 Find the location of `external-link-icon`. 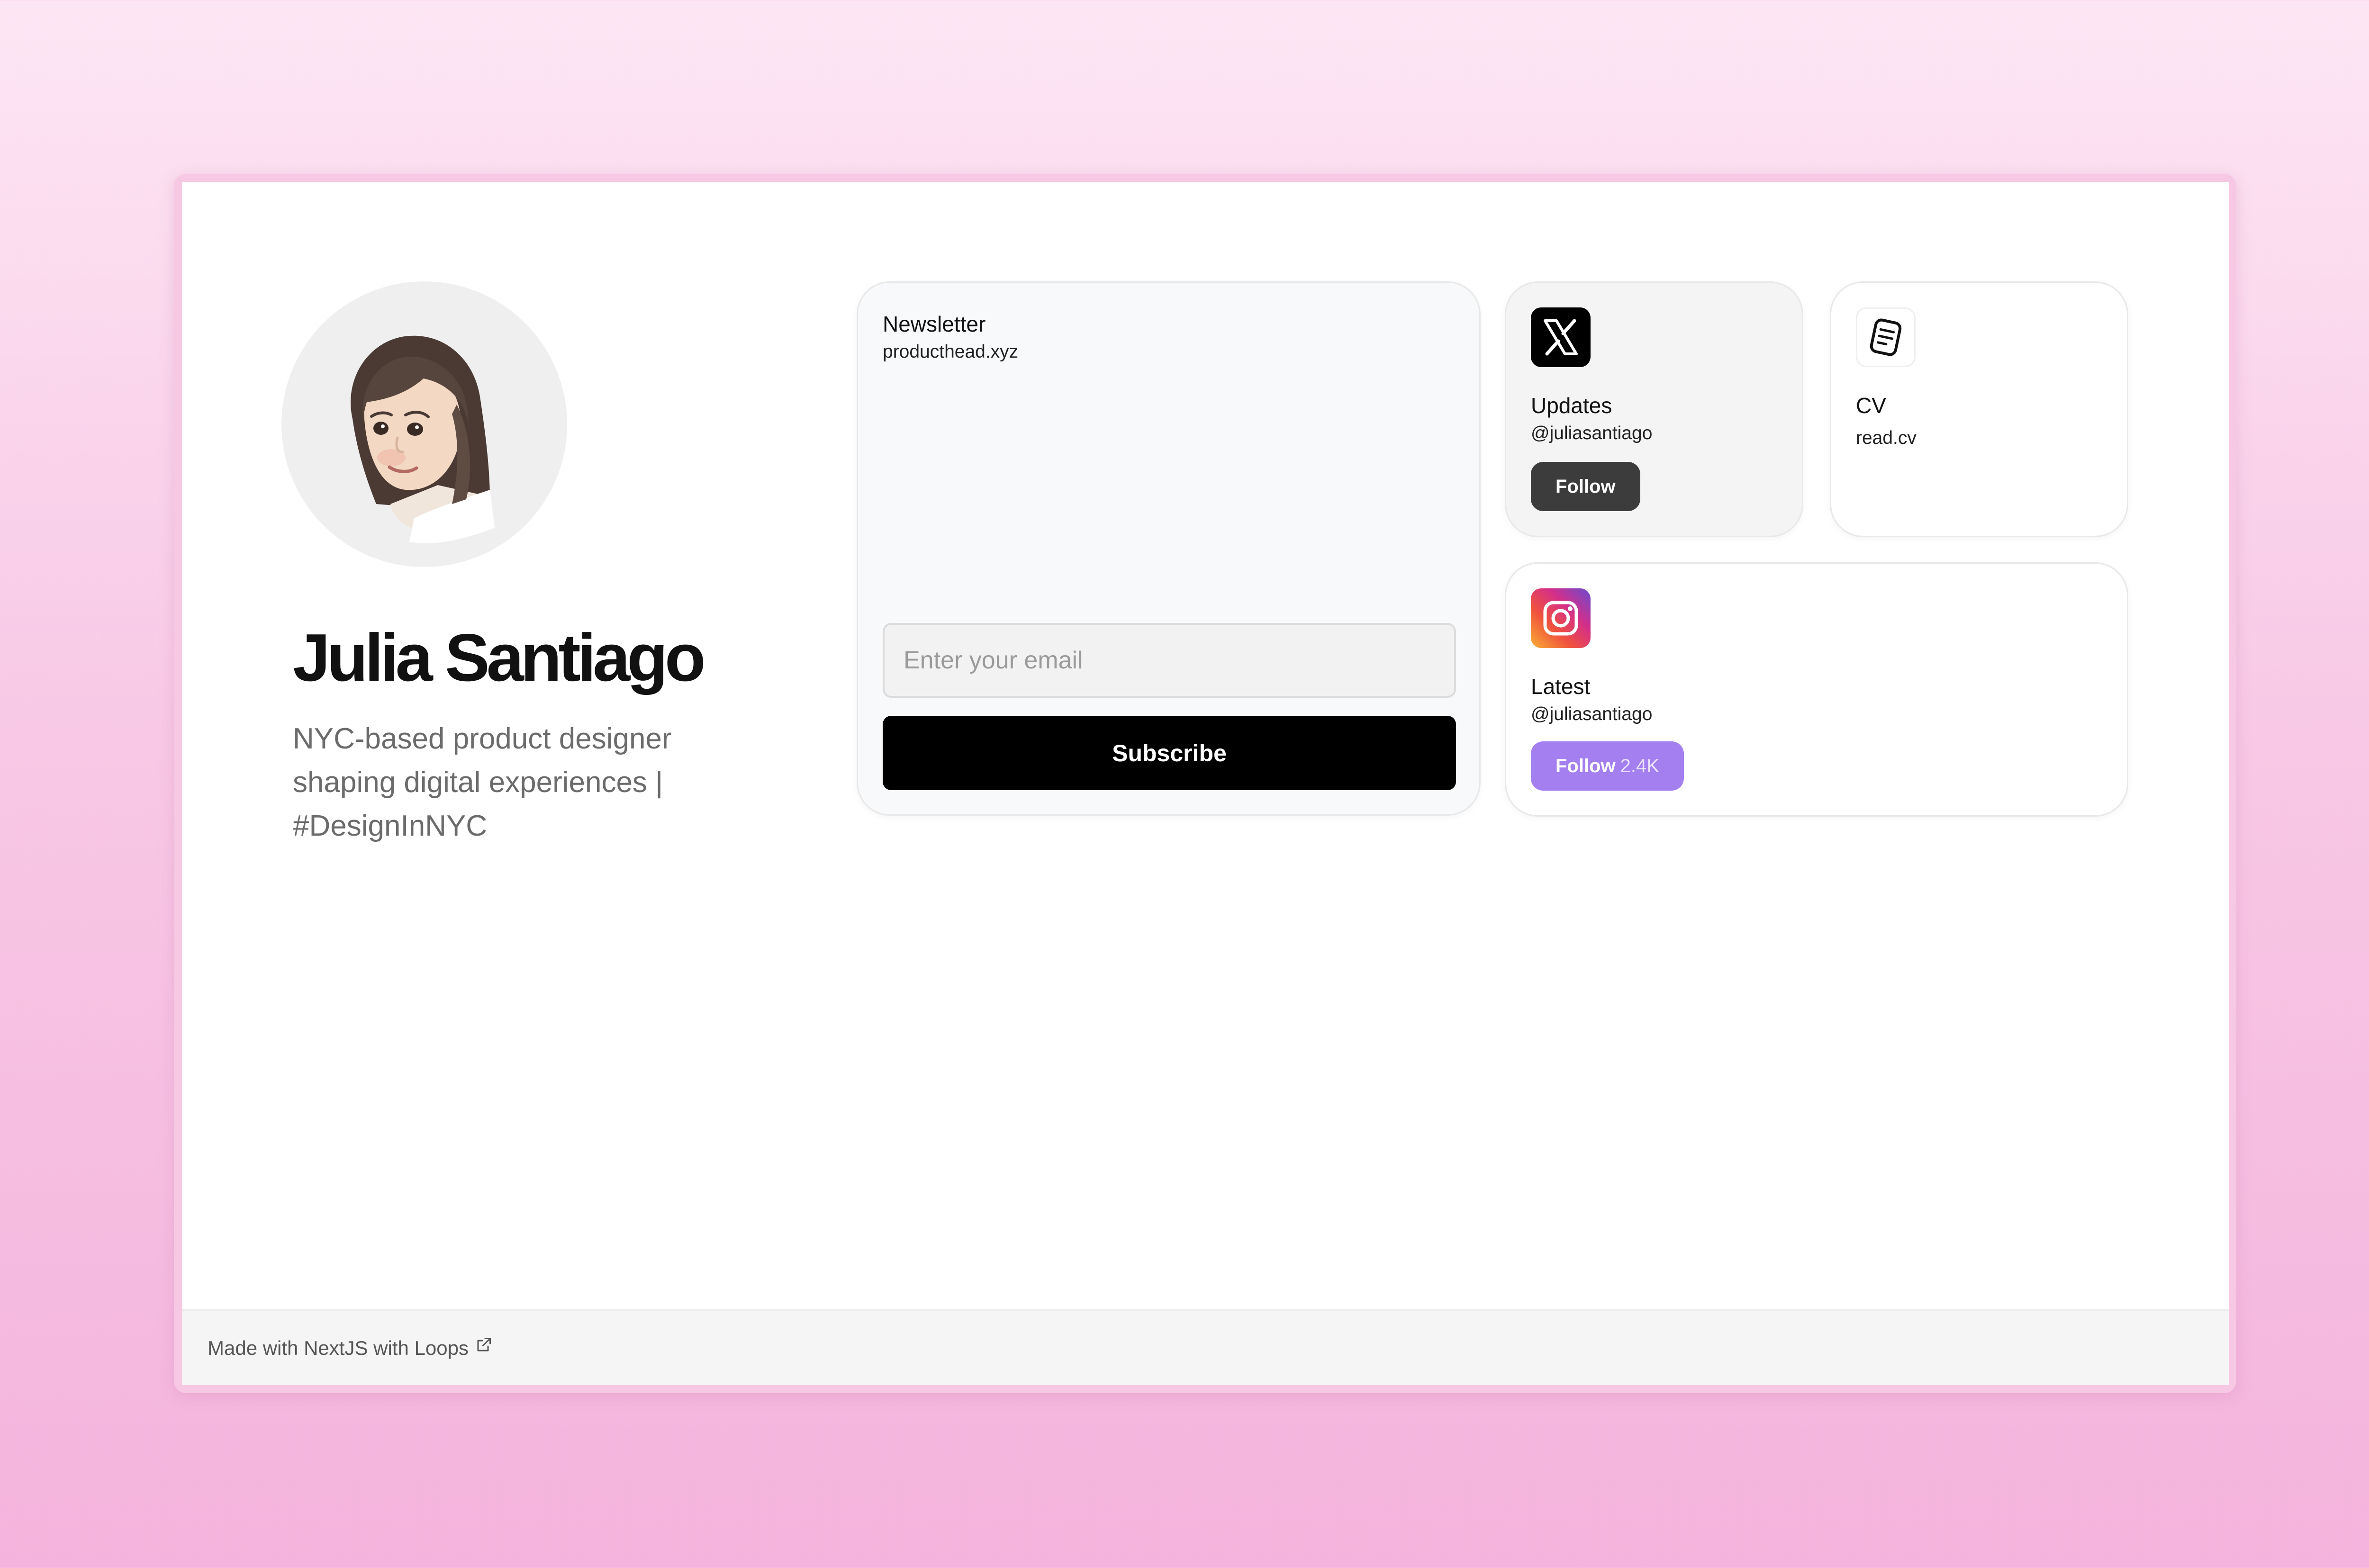

external-link-icon is located at coordinates (484, 1344).